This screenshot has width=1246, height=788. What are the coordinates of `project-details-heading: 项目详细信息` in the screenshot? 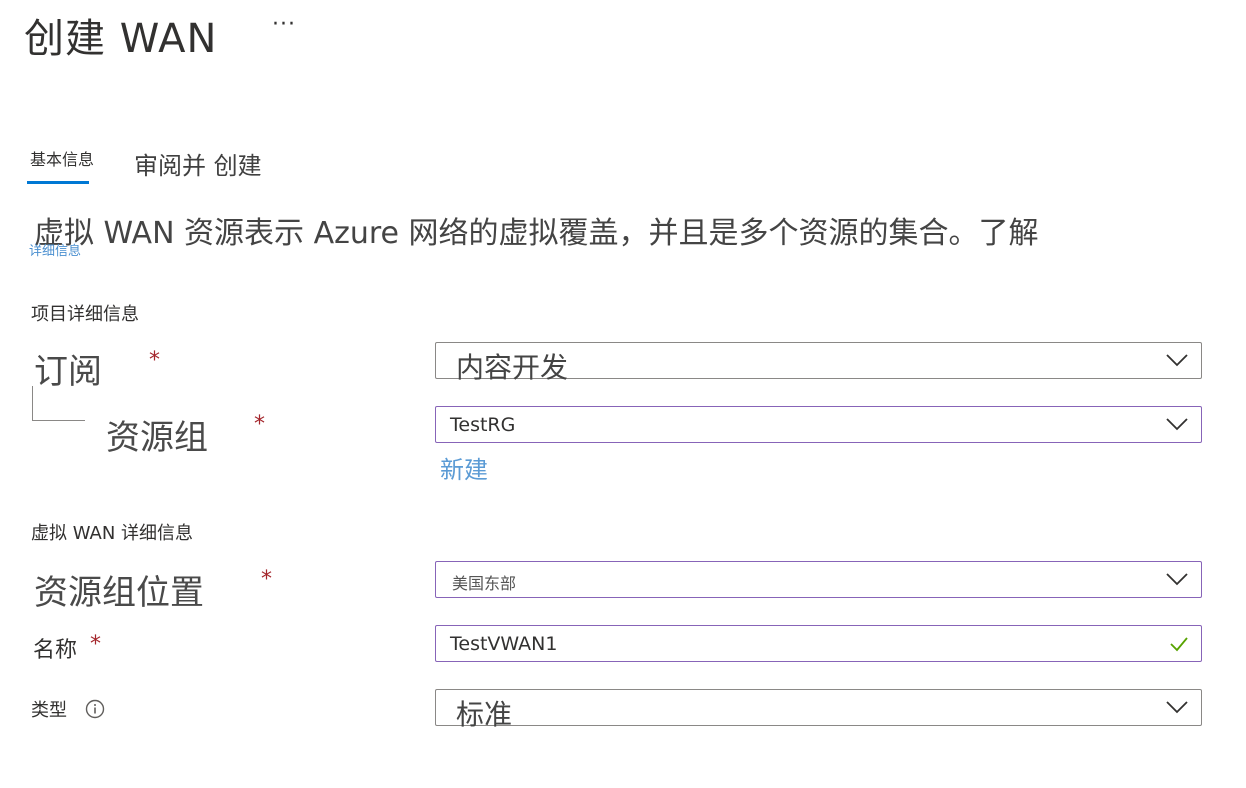 It's located at (85, 314).